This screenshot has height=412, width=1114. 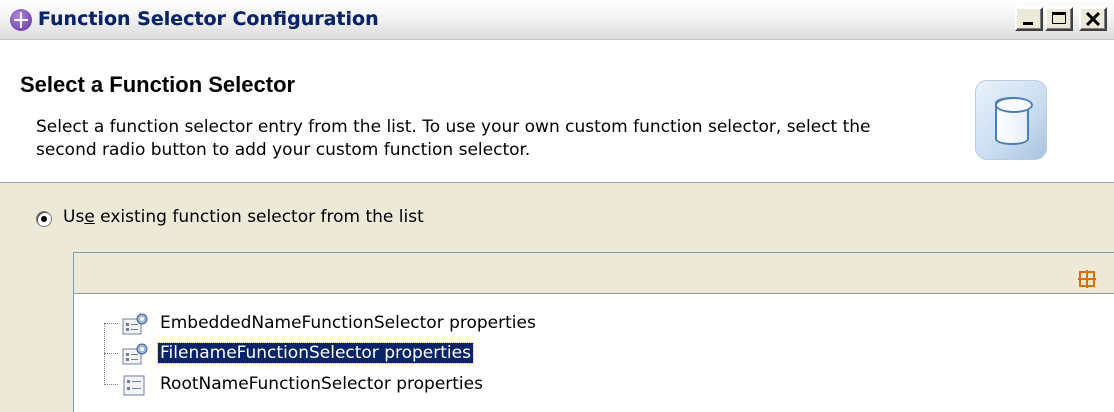 I want to click on close-icon, so click(x=1093, y=19).